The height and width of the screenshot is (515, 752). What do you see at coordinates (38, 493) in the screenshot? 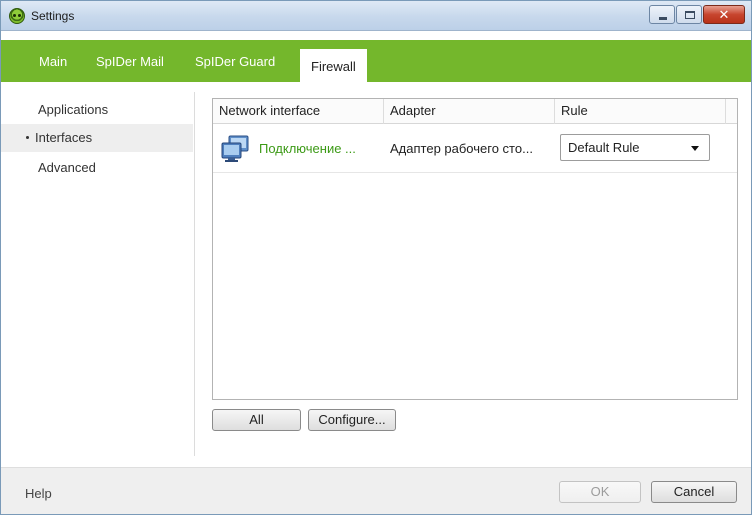
I see `help-link: Help` at bounding box center [38, 493].